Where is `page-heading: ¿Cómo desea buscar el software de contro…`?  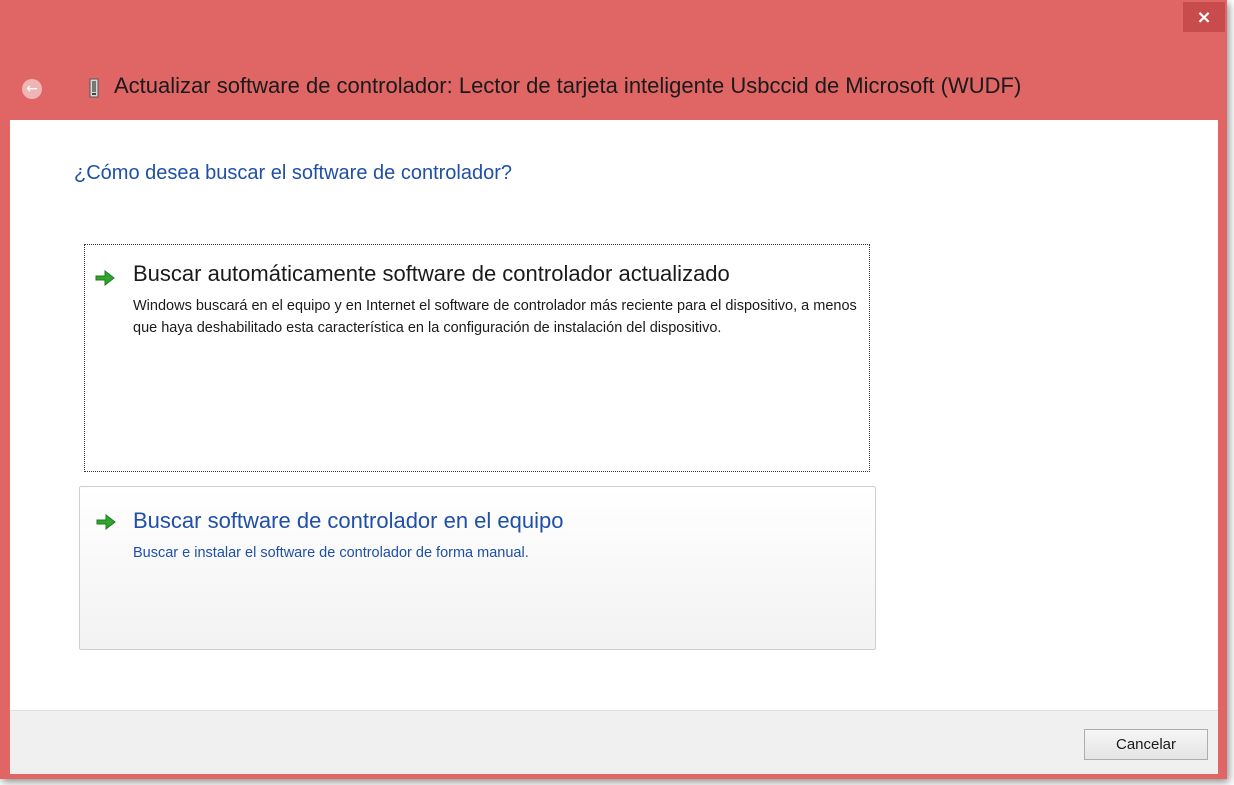 page-heading: ¿Cómo desea buscar el software de contro… is located at coordinates (293, 173).